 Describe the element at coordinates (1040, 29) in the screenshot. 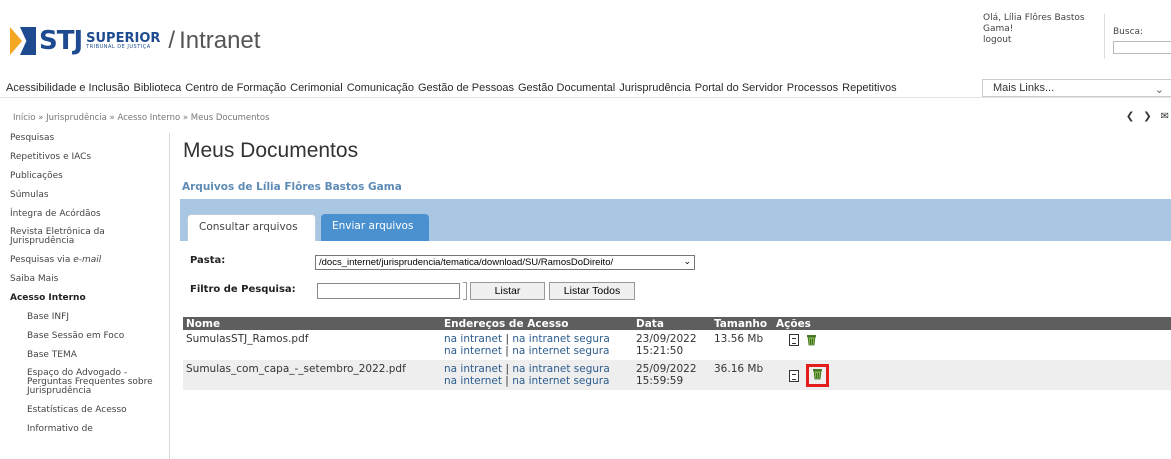

I see `user-greeting: Olá, Lília Flôres Bastos Gama! logout` at that location.